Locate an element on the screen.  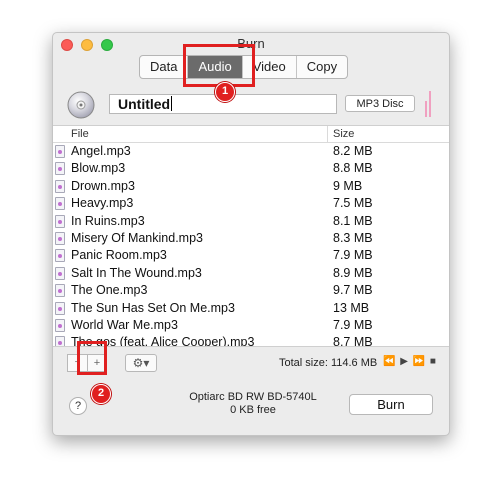
annotation-highlight-add-button is located at coordinates (92, 358).